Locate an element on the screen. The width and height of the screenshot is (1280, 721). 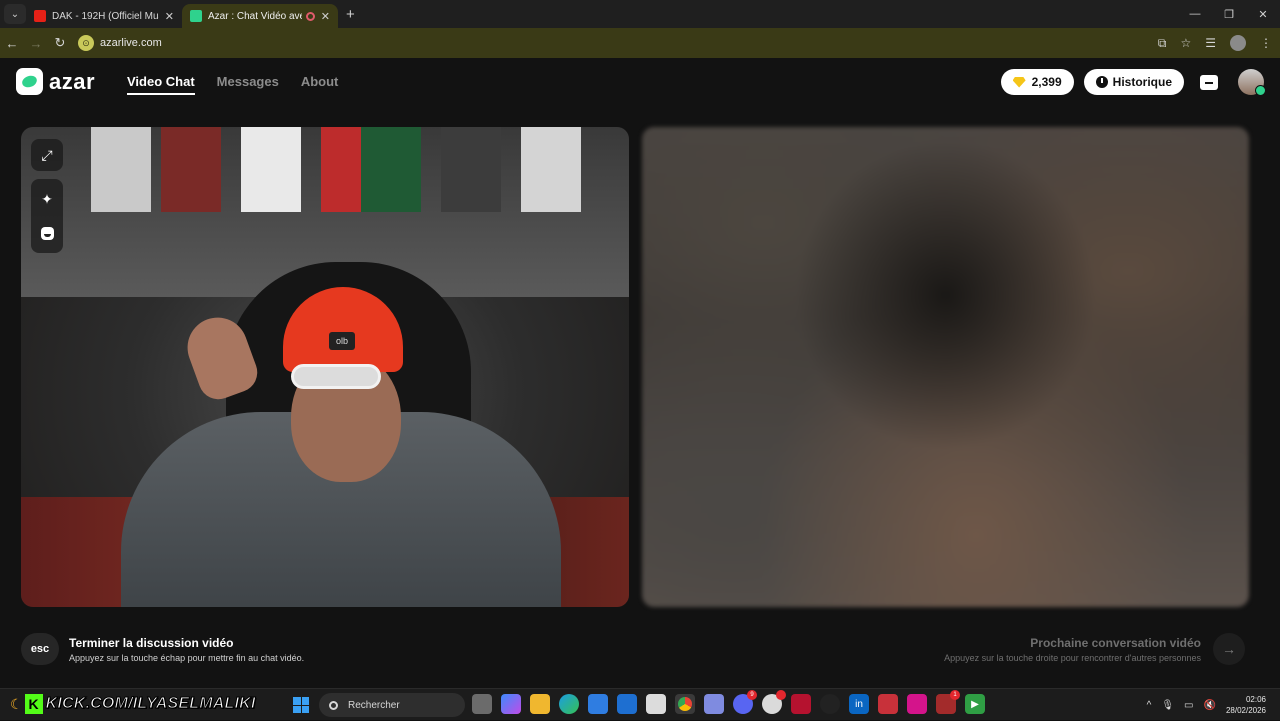
tab-youtube: DAK - 192H (Officiel Music Audio) ✕ is located at coordinates (104, 16).